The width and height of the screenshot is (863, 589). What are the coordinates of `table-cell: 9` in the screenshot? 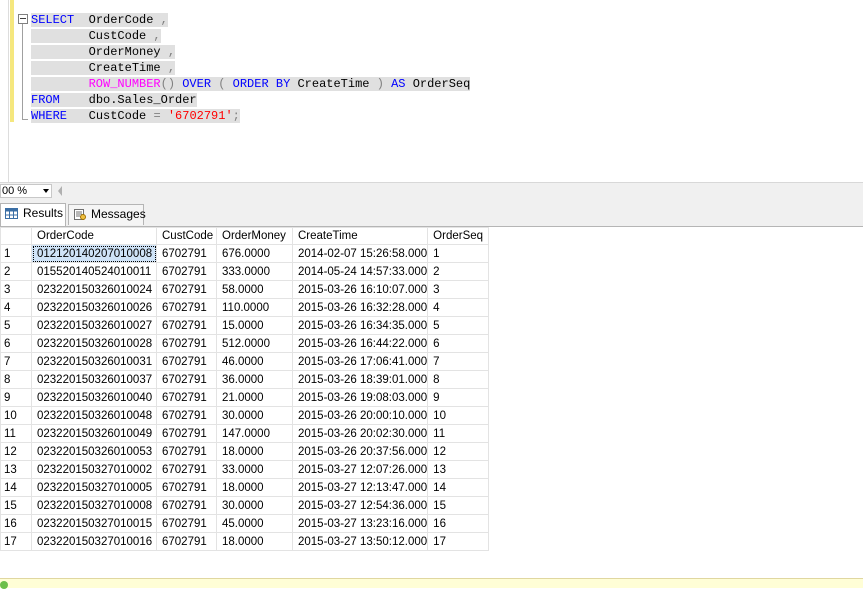 It's located at (458, 397).